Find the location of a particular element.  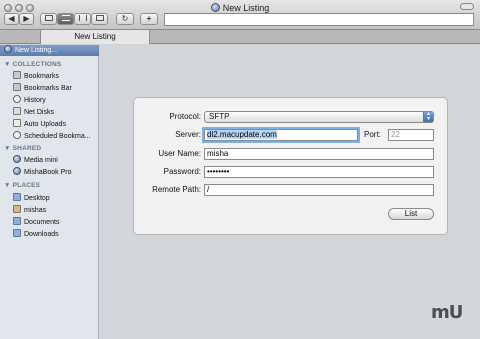

title-bar: New Listing ◀ ▶ ↻ + is located at coordinates (240, 15).